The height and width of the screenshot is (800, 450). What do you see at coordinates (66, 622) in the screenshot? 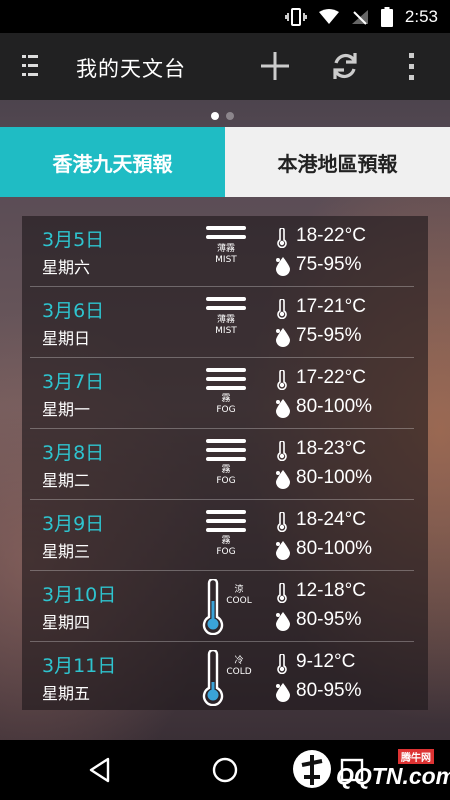
I see `forecast-weekday: 星期四` at bounding box center [66, 622].